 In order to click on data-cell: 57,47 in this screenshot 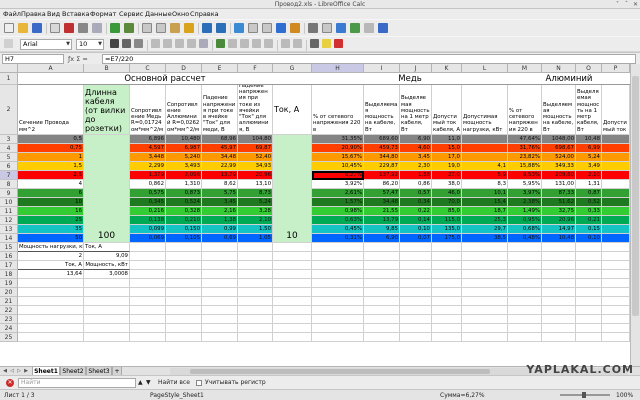, I will do `click(382, 193)`.